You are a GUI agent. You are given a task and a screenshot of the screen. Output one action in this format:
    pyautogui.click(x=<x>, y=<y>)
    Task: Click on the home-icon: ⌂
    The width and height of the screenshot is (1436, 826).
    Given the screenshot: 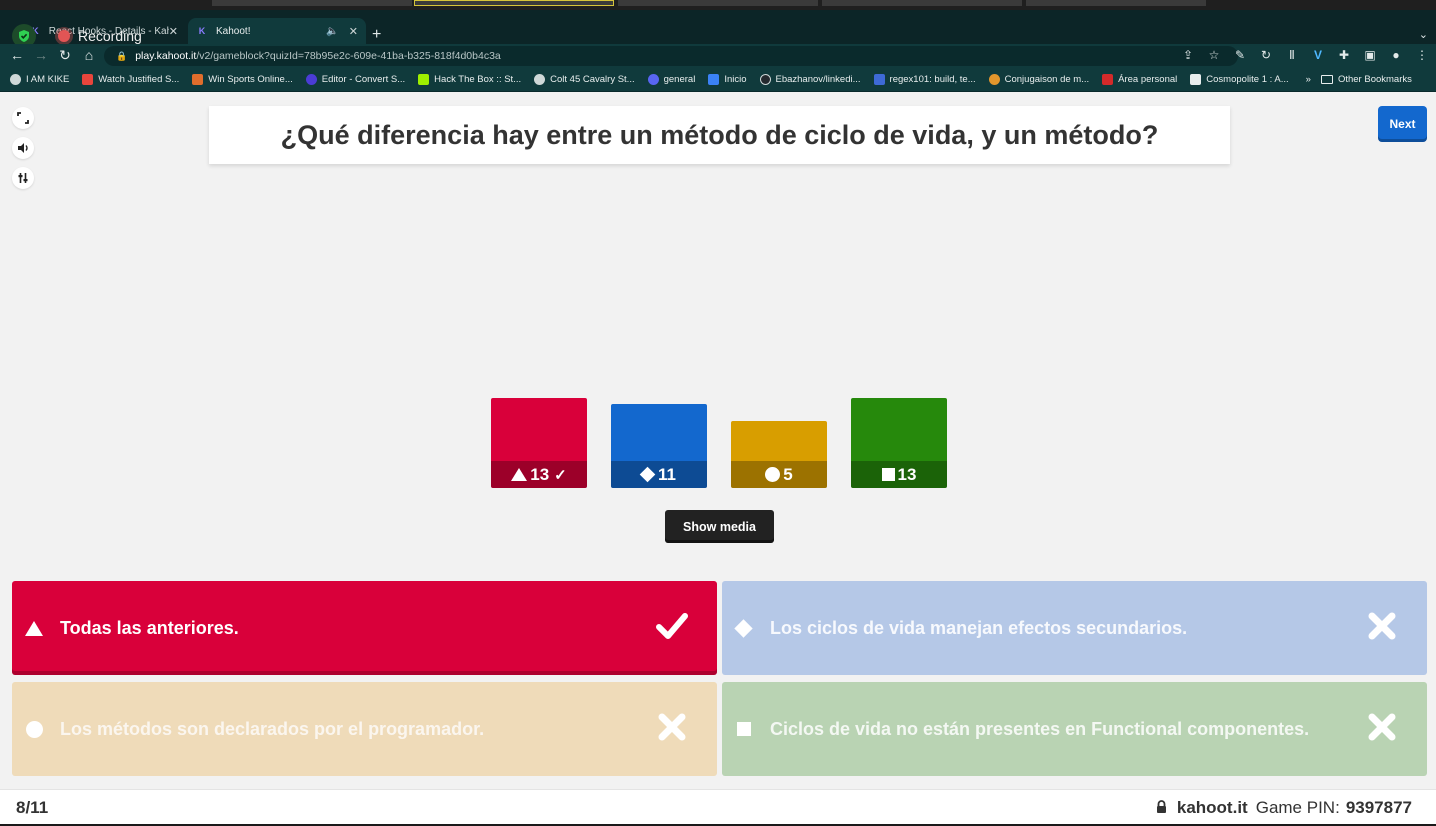 What is the action you would take?
    pyautogui.click(x=89, y=55)
    